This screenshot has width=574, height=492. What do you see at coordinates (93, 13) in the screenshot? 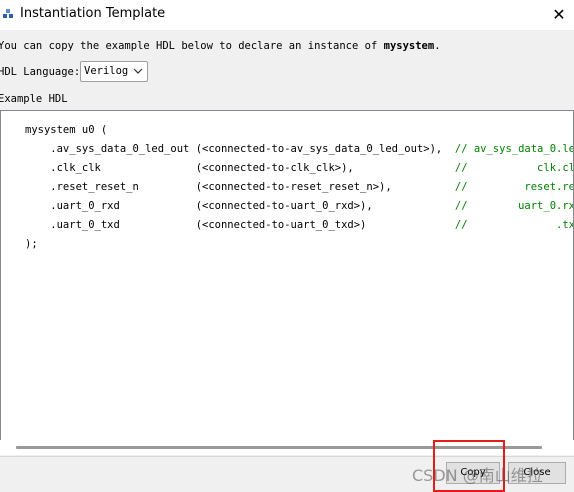
I see `window-title: Instantiation Template` at bounding box center [93, 13].